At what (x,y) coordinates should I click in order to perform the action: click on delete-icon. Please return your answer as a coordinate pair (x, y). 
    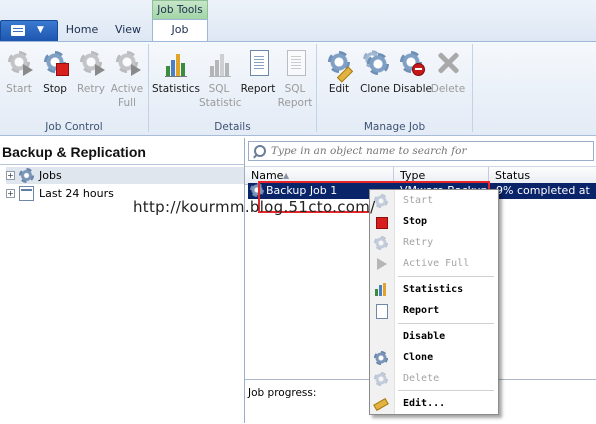
    Looking at the image, I should click on (448, 63).